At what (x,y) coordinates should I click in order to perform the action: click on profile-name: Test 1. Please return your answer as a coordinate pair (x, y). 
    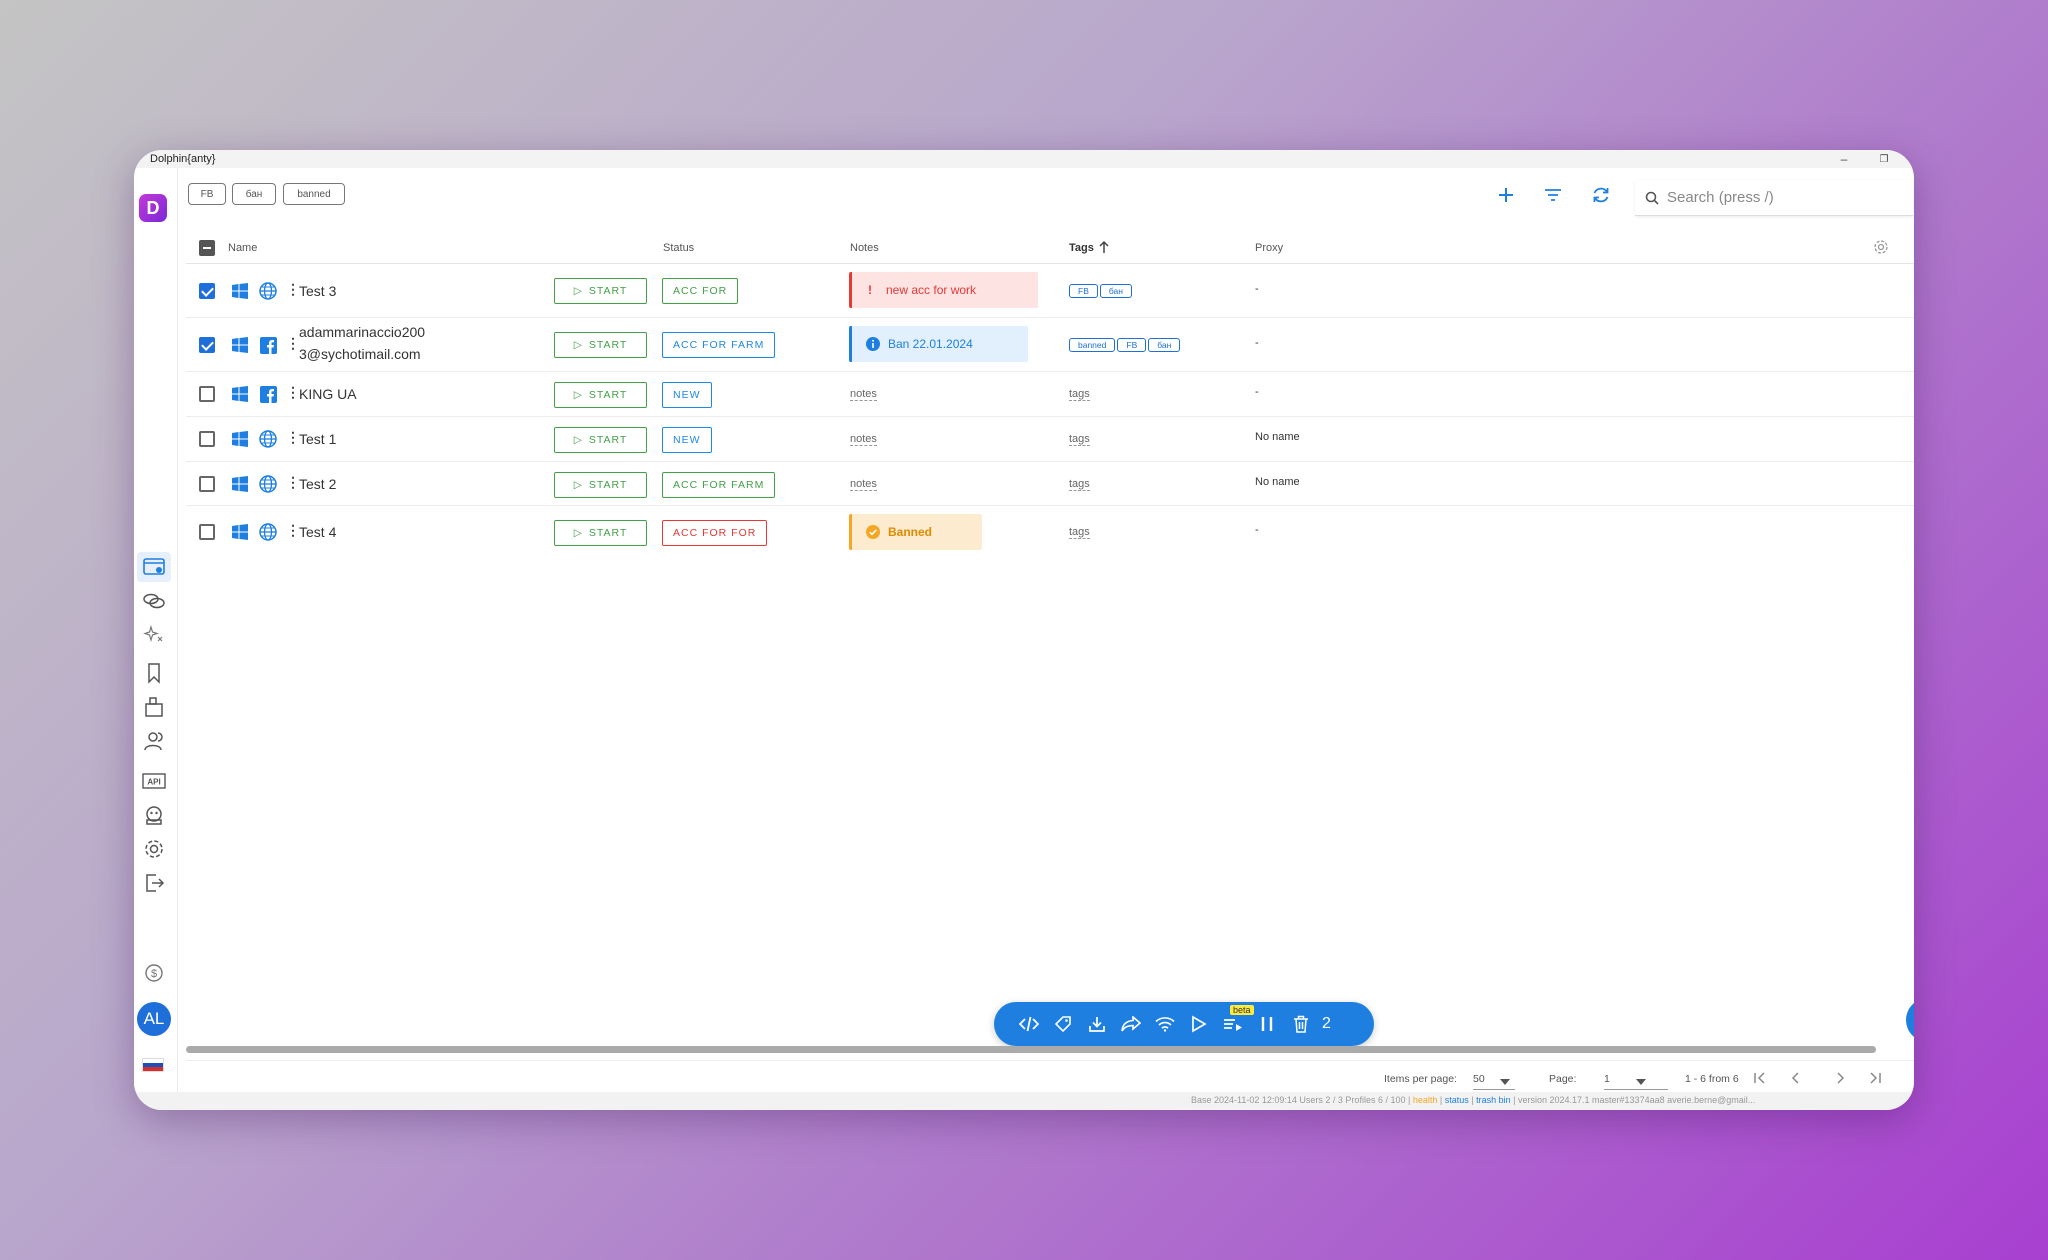
    Looking at the image, I should click on (317, 439).